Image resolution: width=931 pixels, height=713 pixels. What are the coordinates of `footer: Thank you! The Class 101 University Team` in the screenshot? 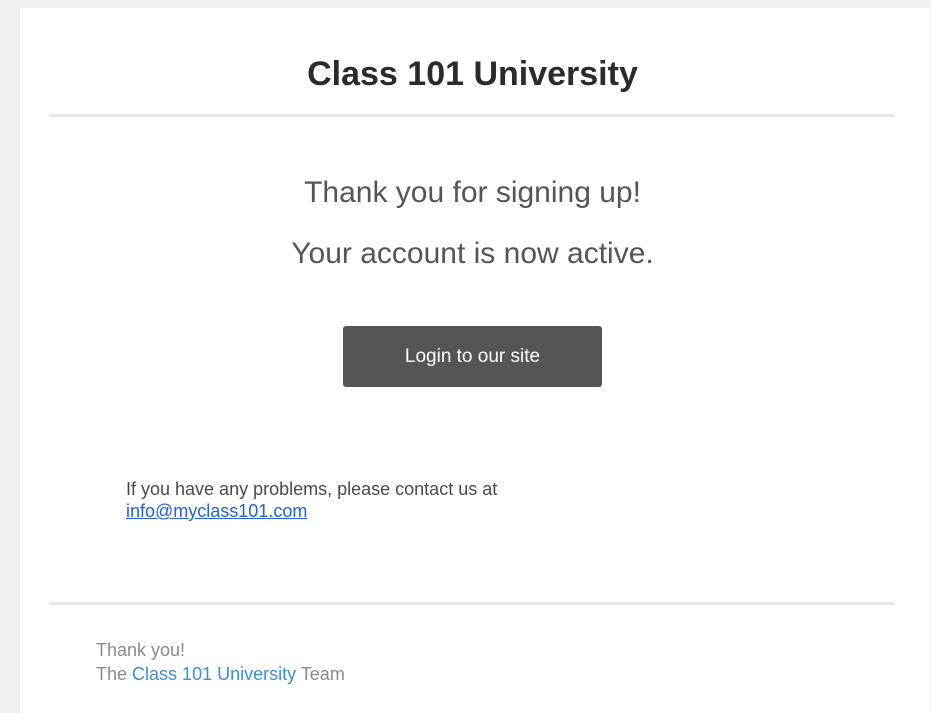 It's located at (446, 662).